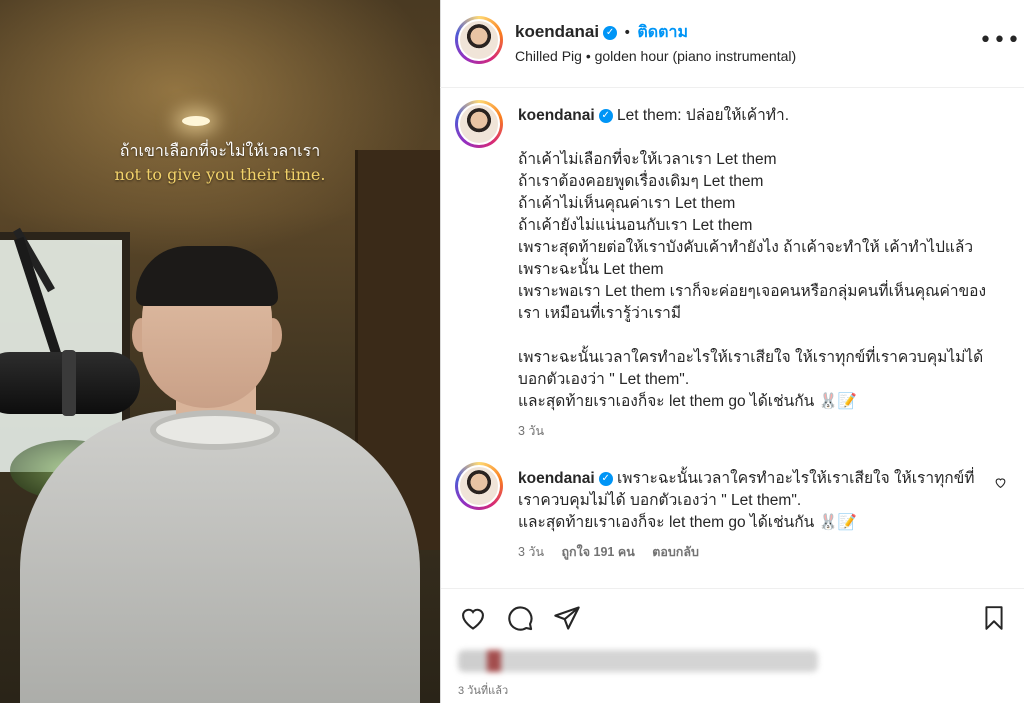 Image resolution: width=1024 pixels, height=703 pixels. What do you see at coordinates (763, 431) in the screenshot?
I see `caption-timestamp: 3 วัน` at bounding box center [763, 431].